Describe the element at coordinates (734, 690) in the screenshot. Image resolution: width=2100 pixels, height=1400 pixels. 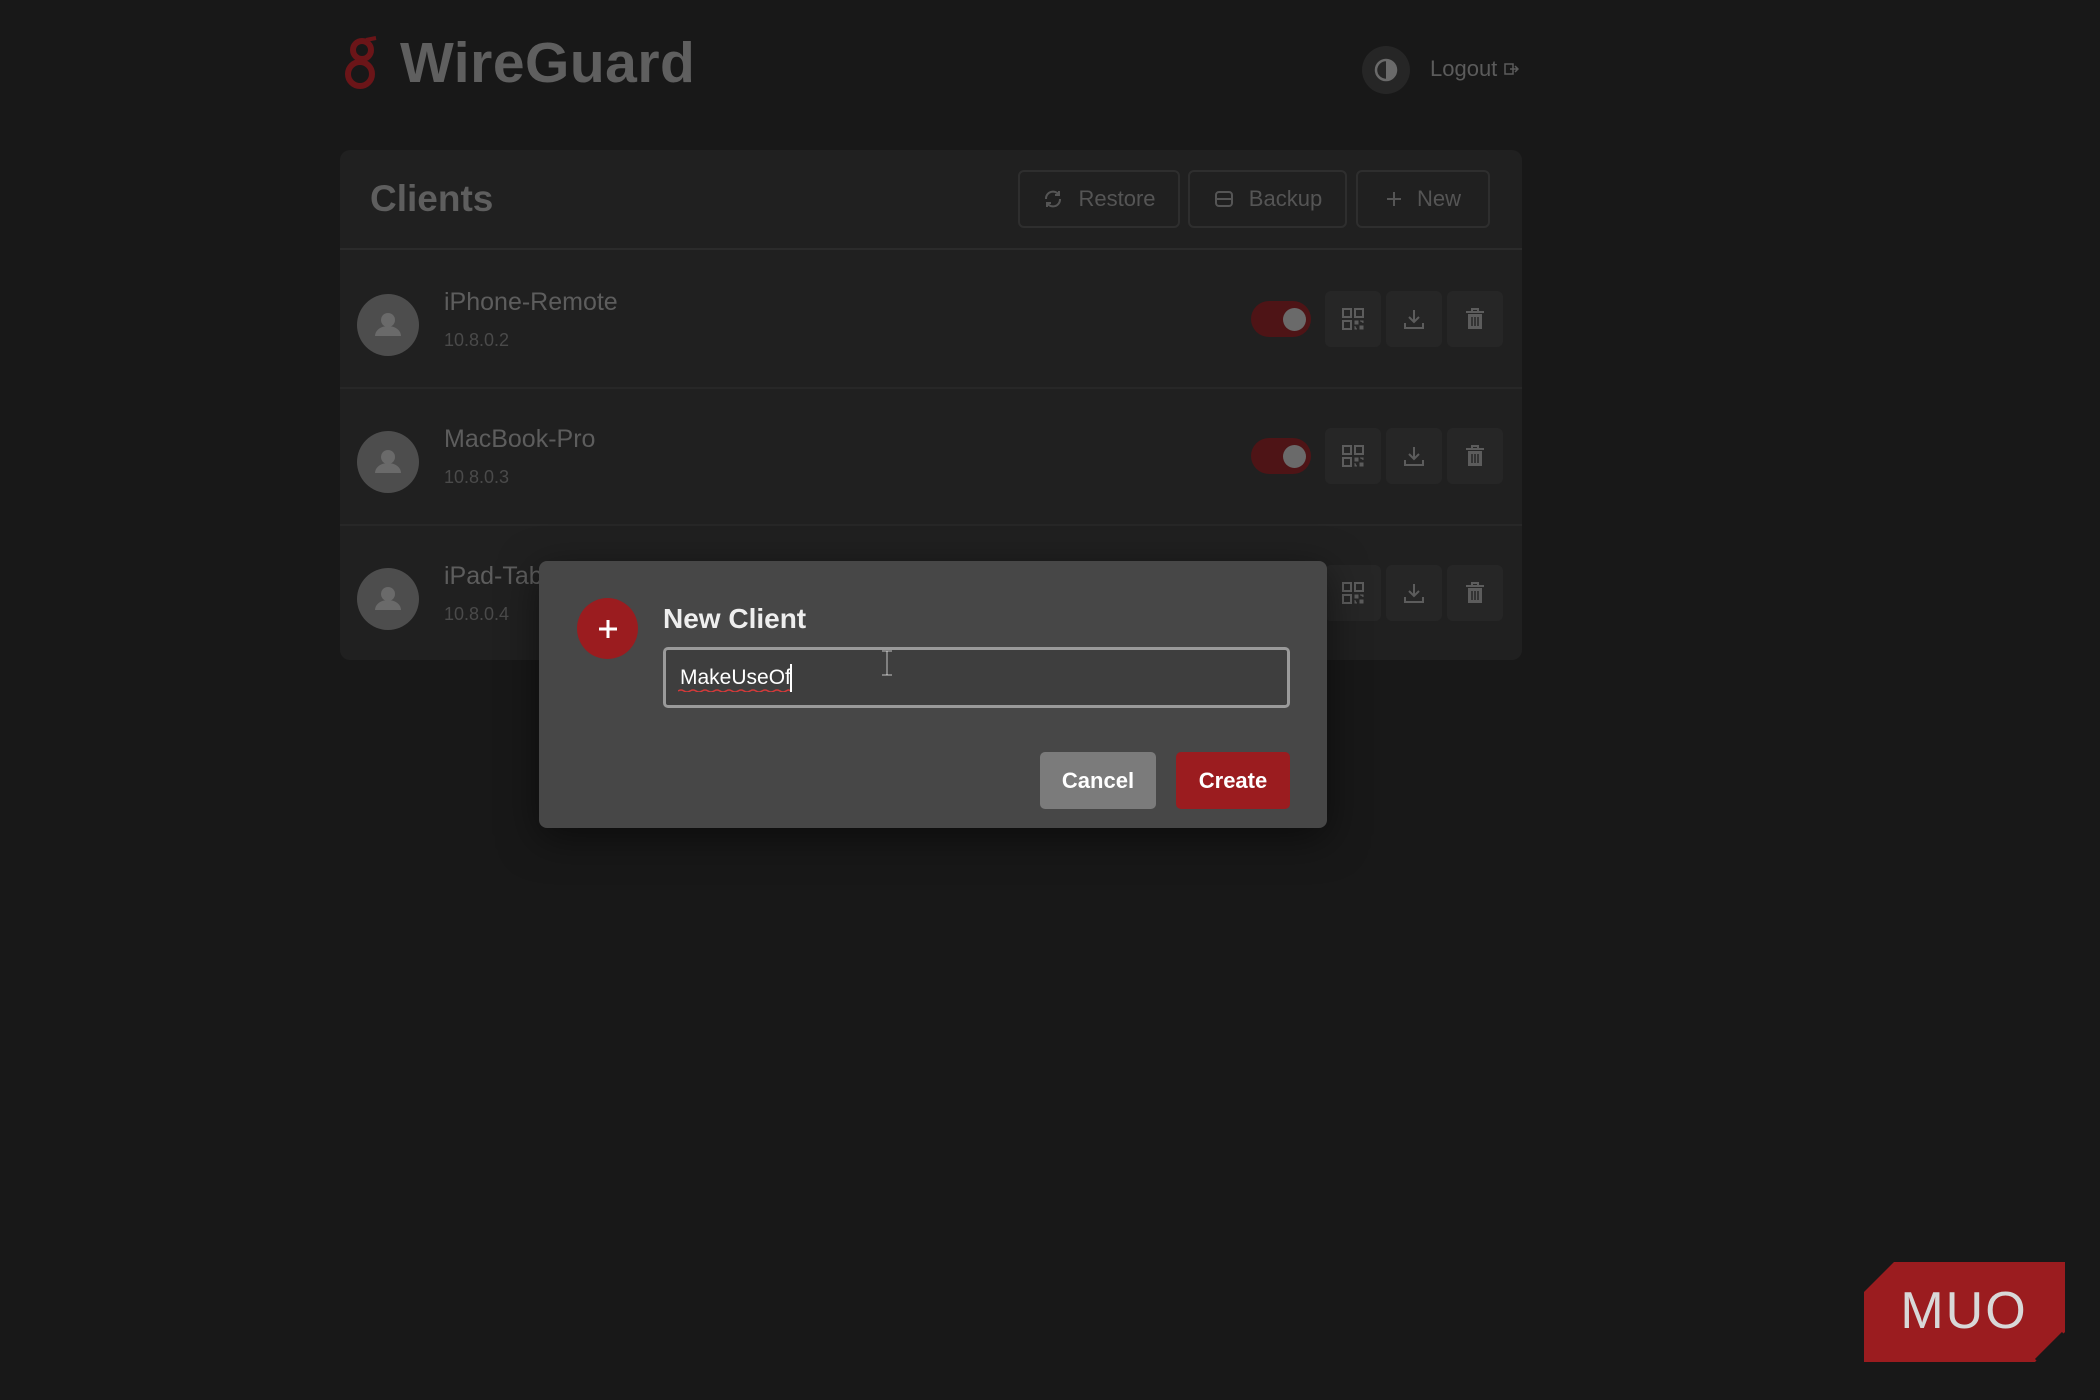
I see `spellcheck-underline` at that location.